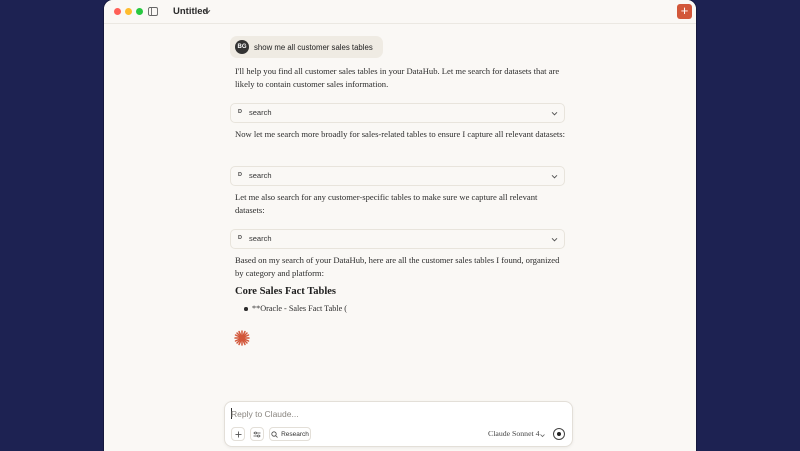  What do you see at coordinates (514, 433) in the screenshot?
I see `model-selector: Claude Sonnet 4` at bounding box center [514, 433].